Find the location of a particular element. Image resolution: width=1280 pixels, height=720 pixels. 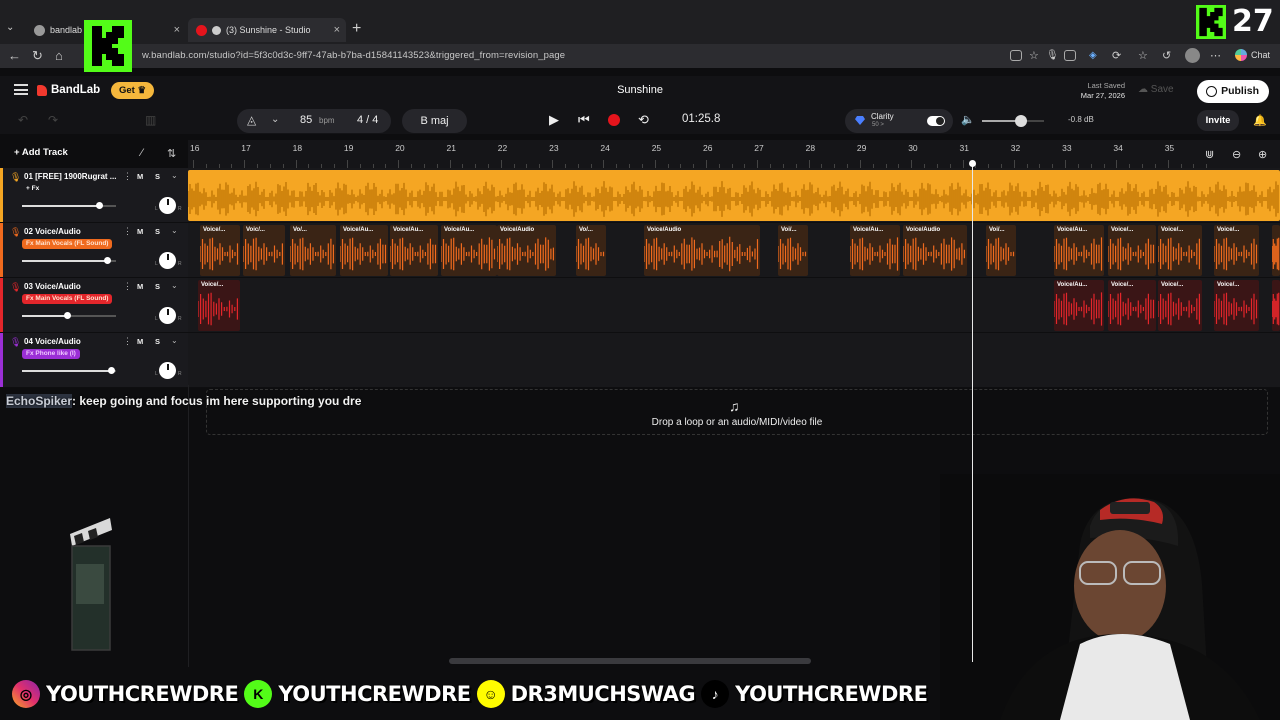

mixer-icon: ▥ is located at coordinates (150, 120).